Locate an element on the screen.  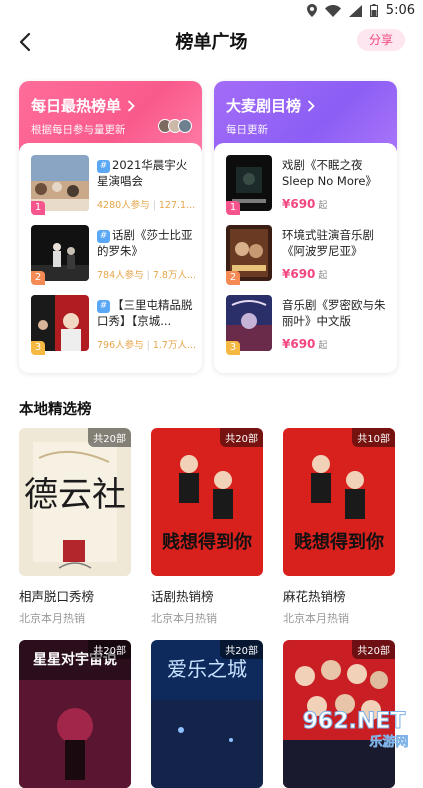
list-item: 2 环境式驻演音乐剧《阿波罗尼亚》 ¥690 起 is located at coordinates (305, 254).